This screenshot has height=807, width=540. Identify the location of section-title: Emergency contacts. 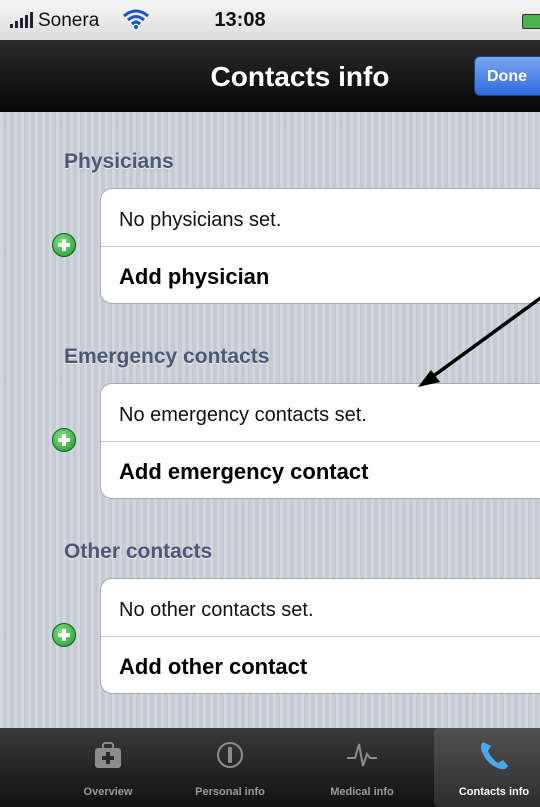
(167, 356).